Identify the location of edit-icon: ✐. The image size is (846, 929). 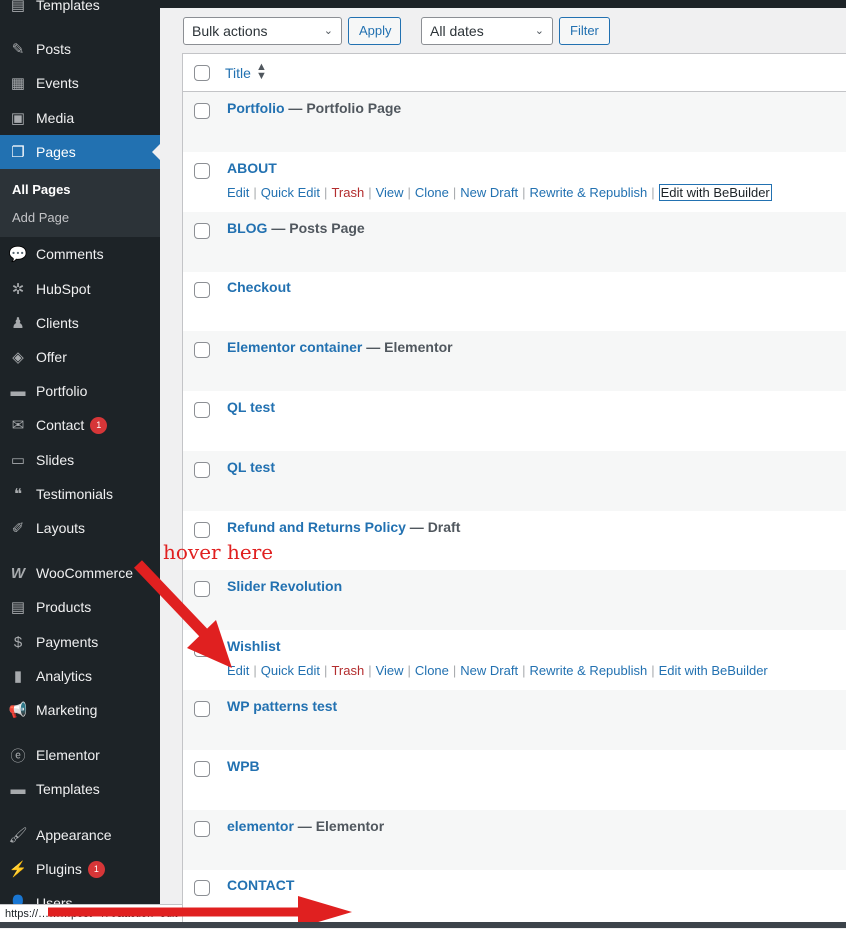
(18, 528).